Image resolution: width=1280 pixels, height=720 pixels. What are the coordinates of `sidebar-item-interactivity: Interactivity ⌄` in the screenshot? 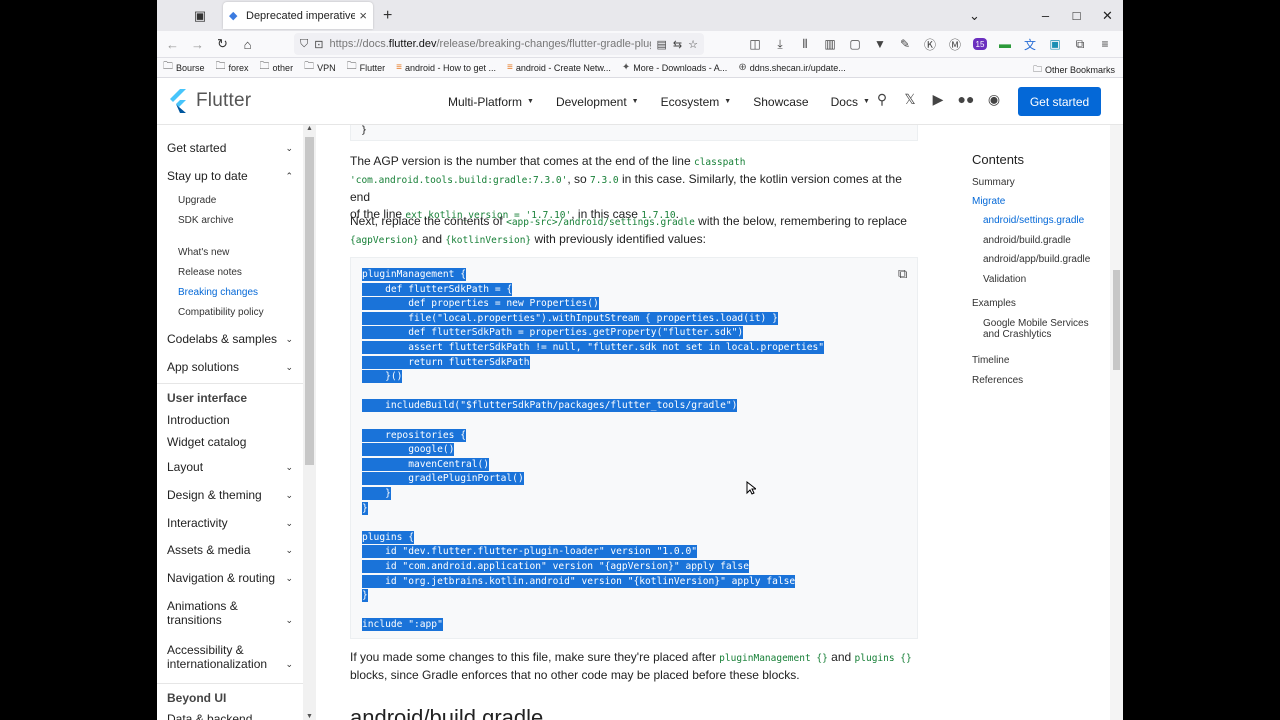 It's located at (230, 523).